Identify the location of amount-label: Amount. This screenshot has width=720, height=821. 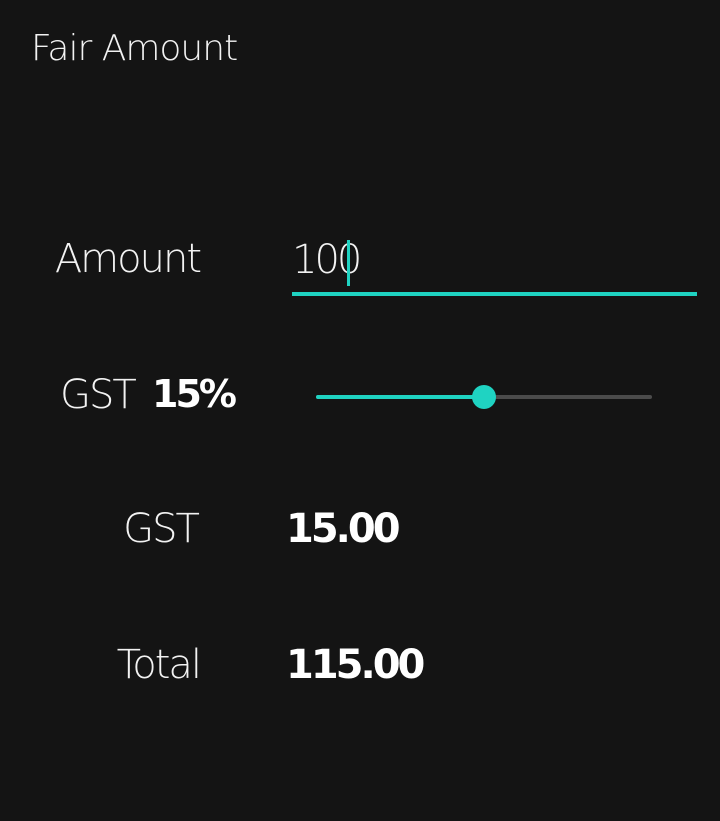
(128, 259).